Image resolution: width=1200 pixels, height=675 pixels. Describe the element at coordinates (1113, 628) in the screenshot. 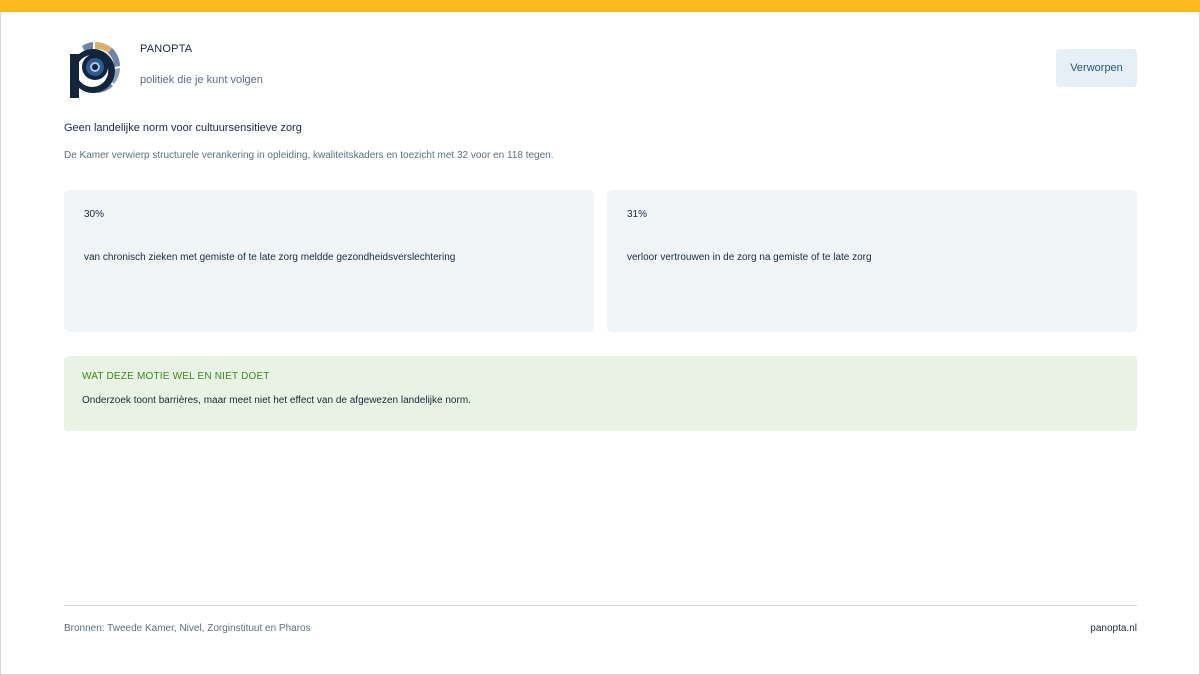

I see `site-link: panopta.nl` at that location.